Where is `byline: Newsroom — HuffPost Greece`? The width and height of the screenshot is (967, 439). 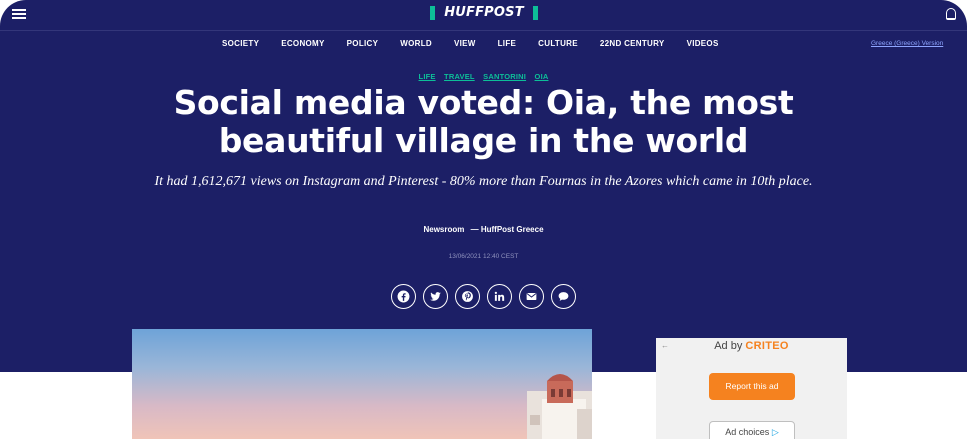
byline: Newsroom — HuffPost Greece is located at coordinates (483, 229).